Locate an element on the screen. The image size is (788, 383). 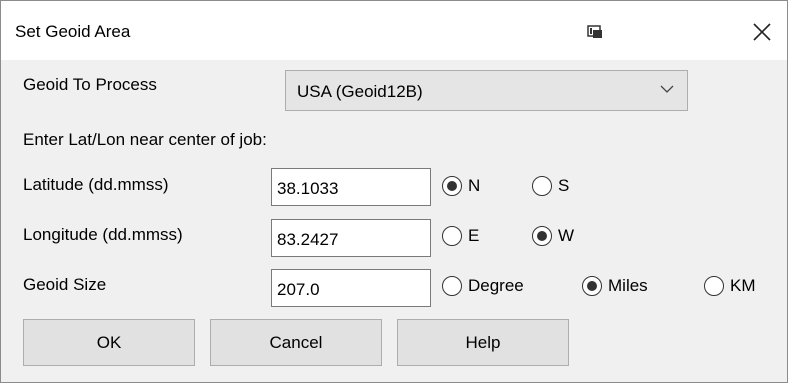
ok-button: OK is located at coordinates (109, 342).